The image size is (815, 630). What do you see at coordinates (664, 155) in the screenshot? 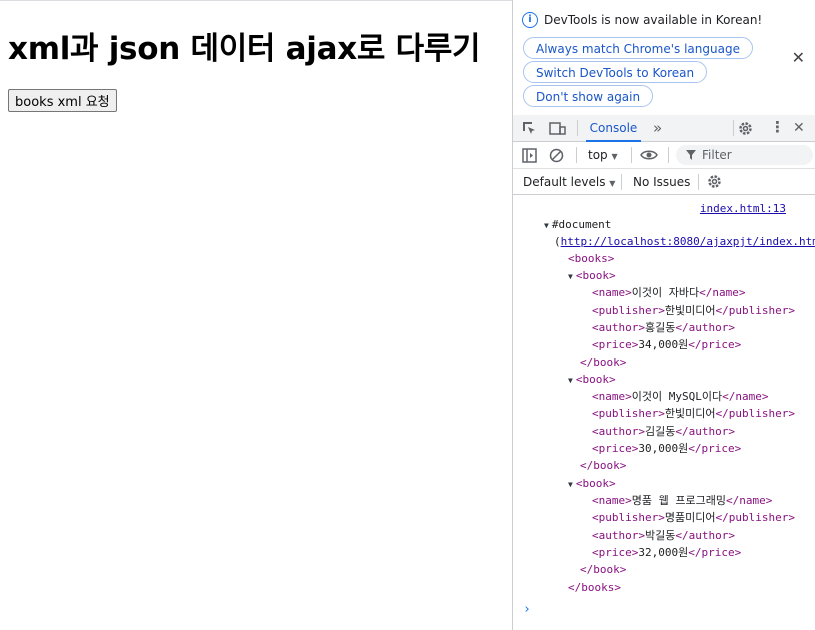
I see `console-toolbar: top ▼ Filter` at bounding box center [664, 155].